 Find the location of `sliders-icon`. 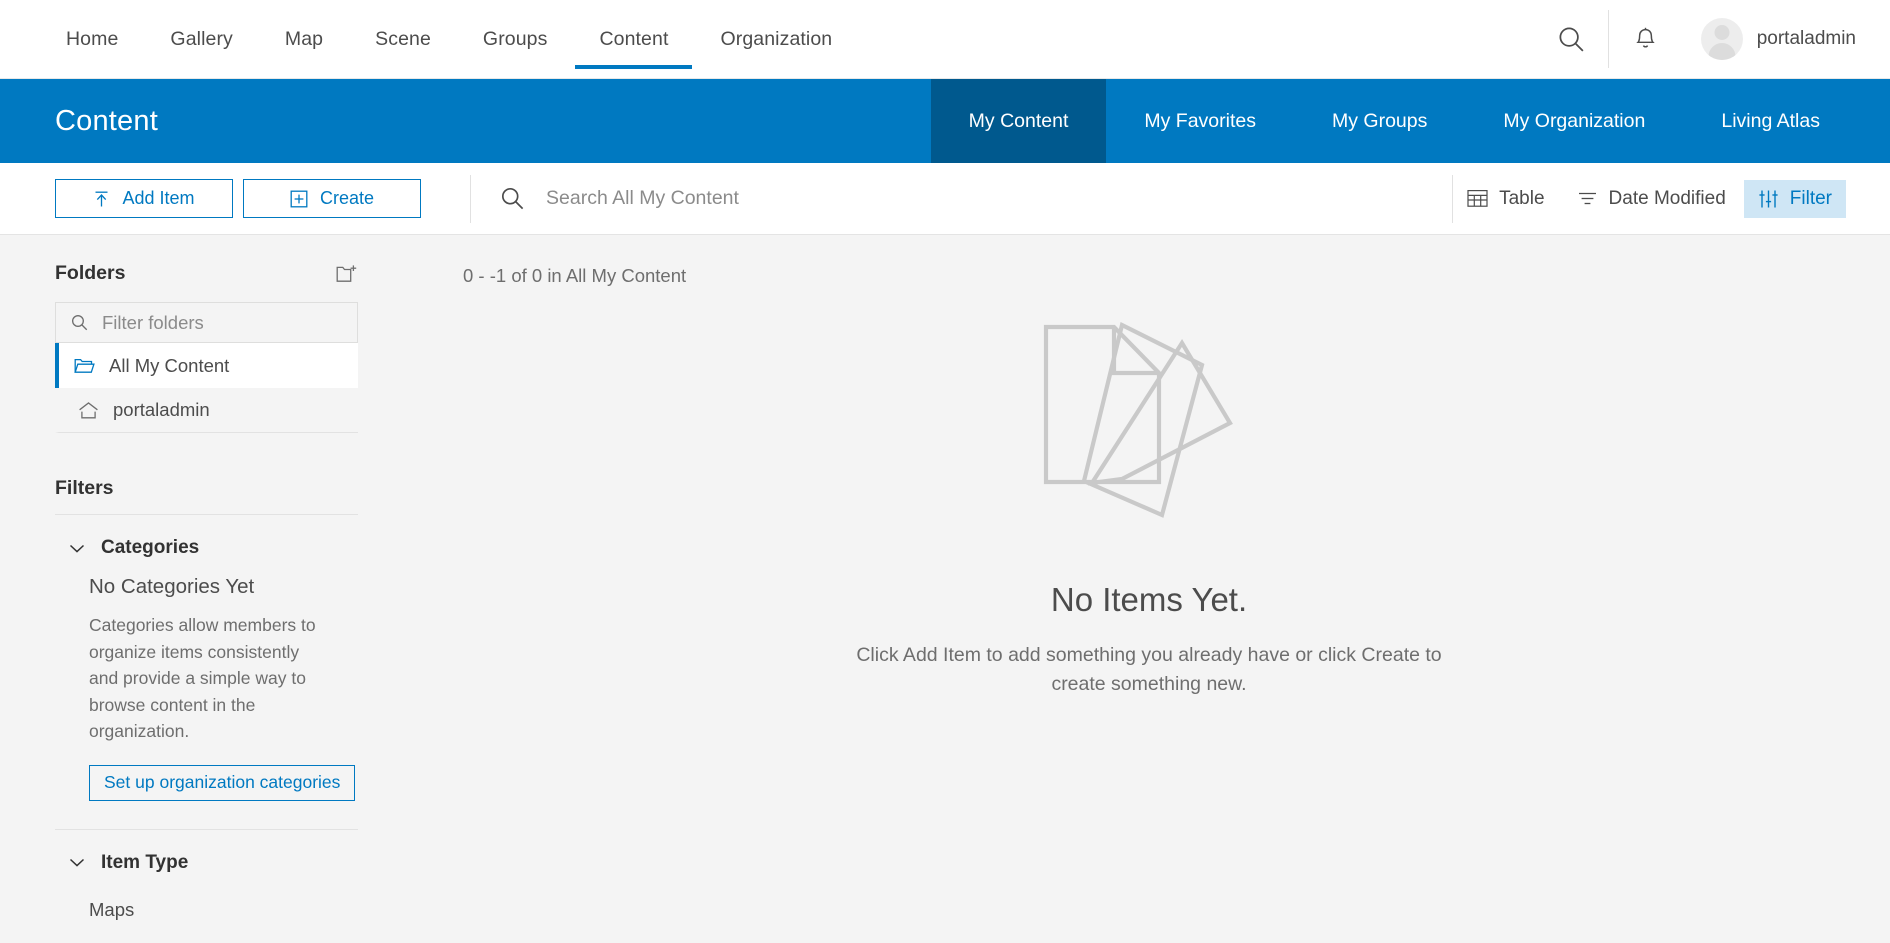

sliders-icon is located at coordinates (1768, 199).